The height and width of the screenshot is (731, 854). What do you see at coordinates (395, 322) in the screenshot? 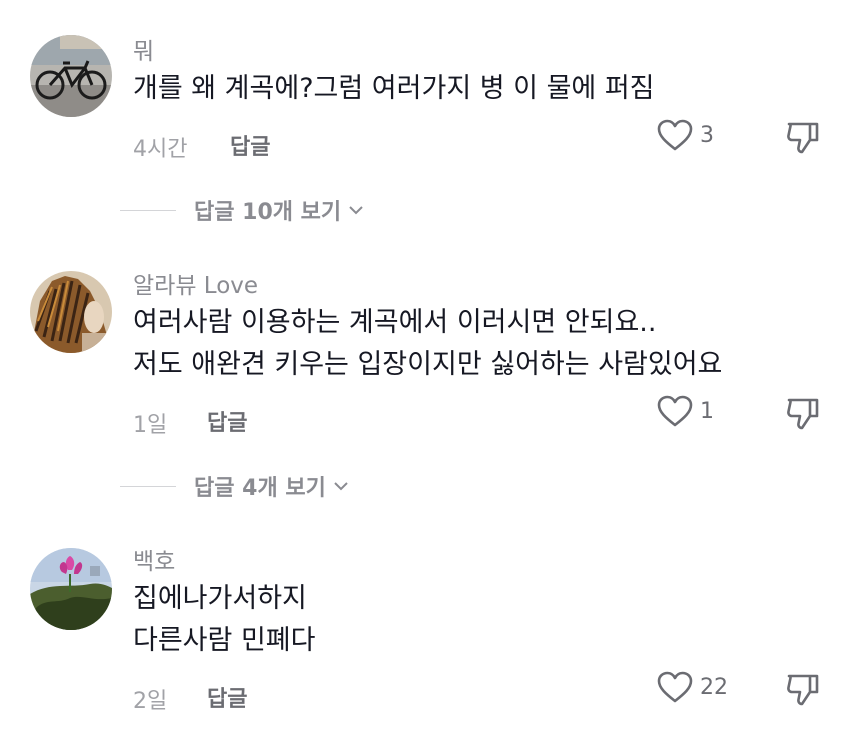
I see `comment-text-line: 여러사람 이용하는 계곡에서 이러시면 안되요..` at bounding box center [395, 322].